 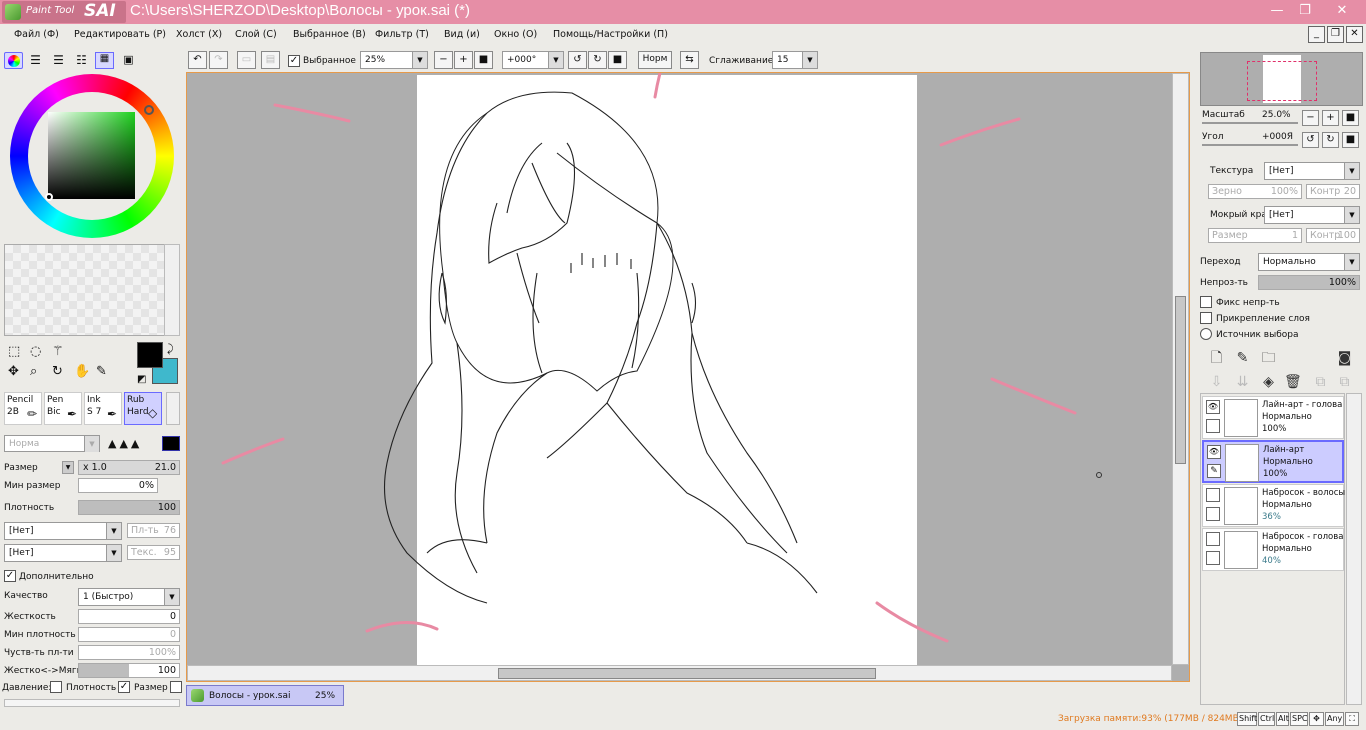 What do you see at coordinates (143, 408) in the screenshot?
I see `brush-eraser: Rub Hard ◇` at bounding box center [143, 408].